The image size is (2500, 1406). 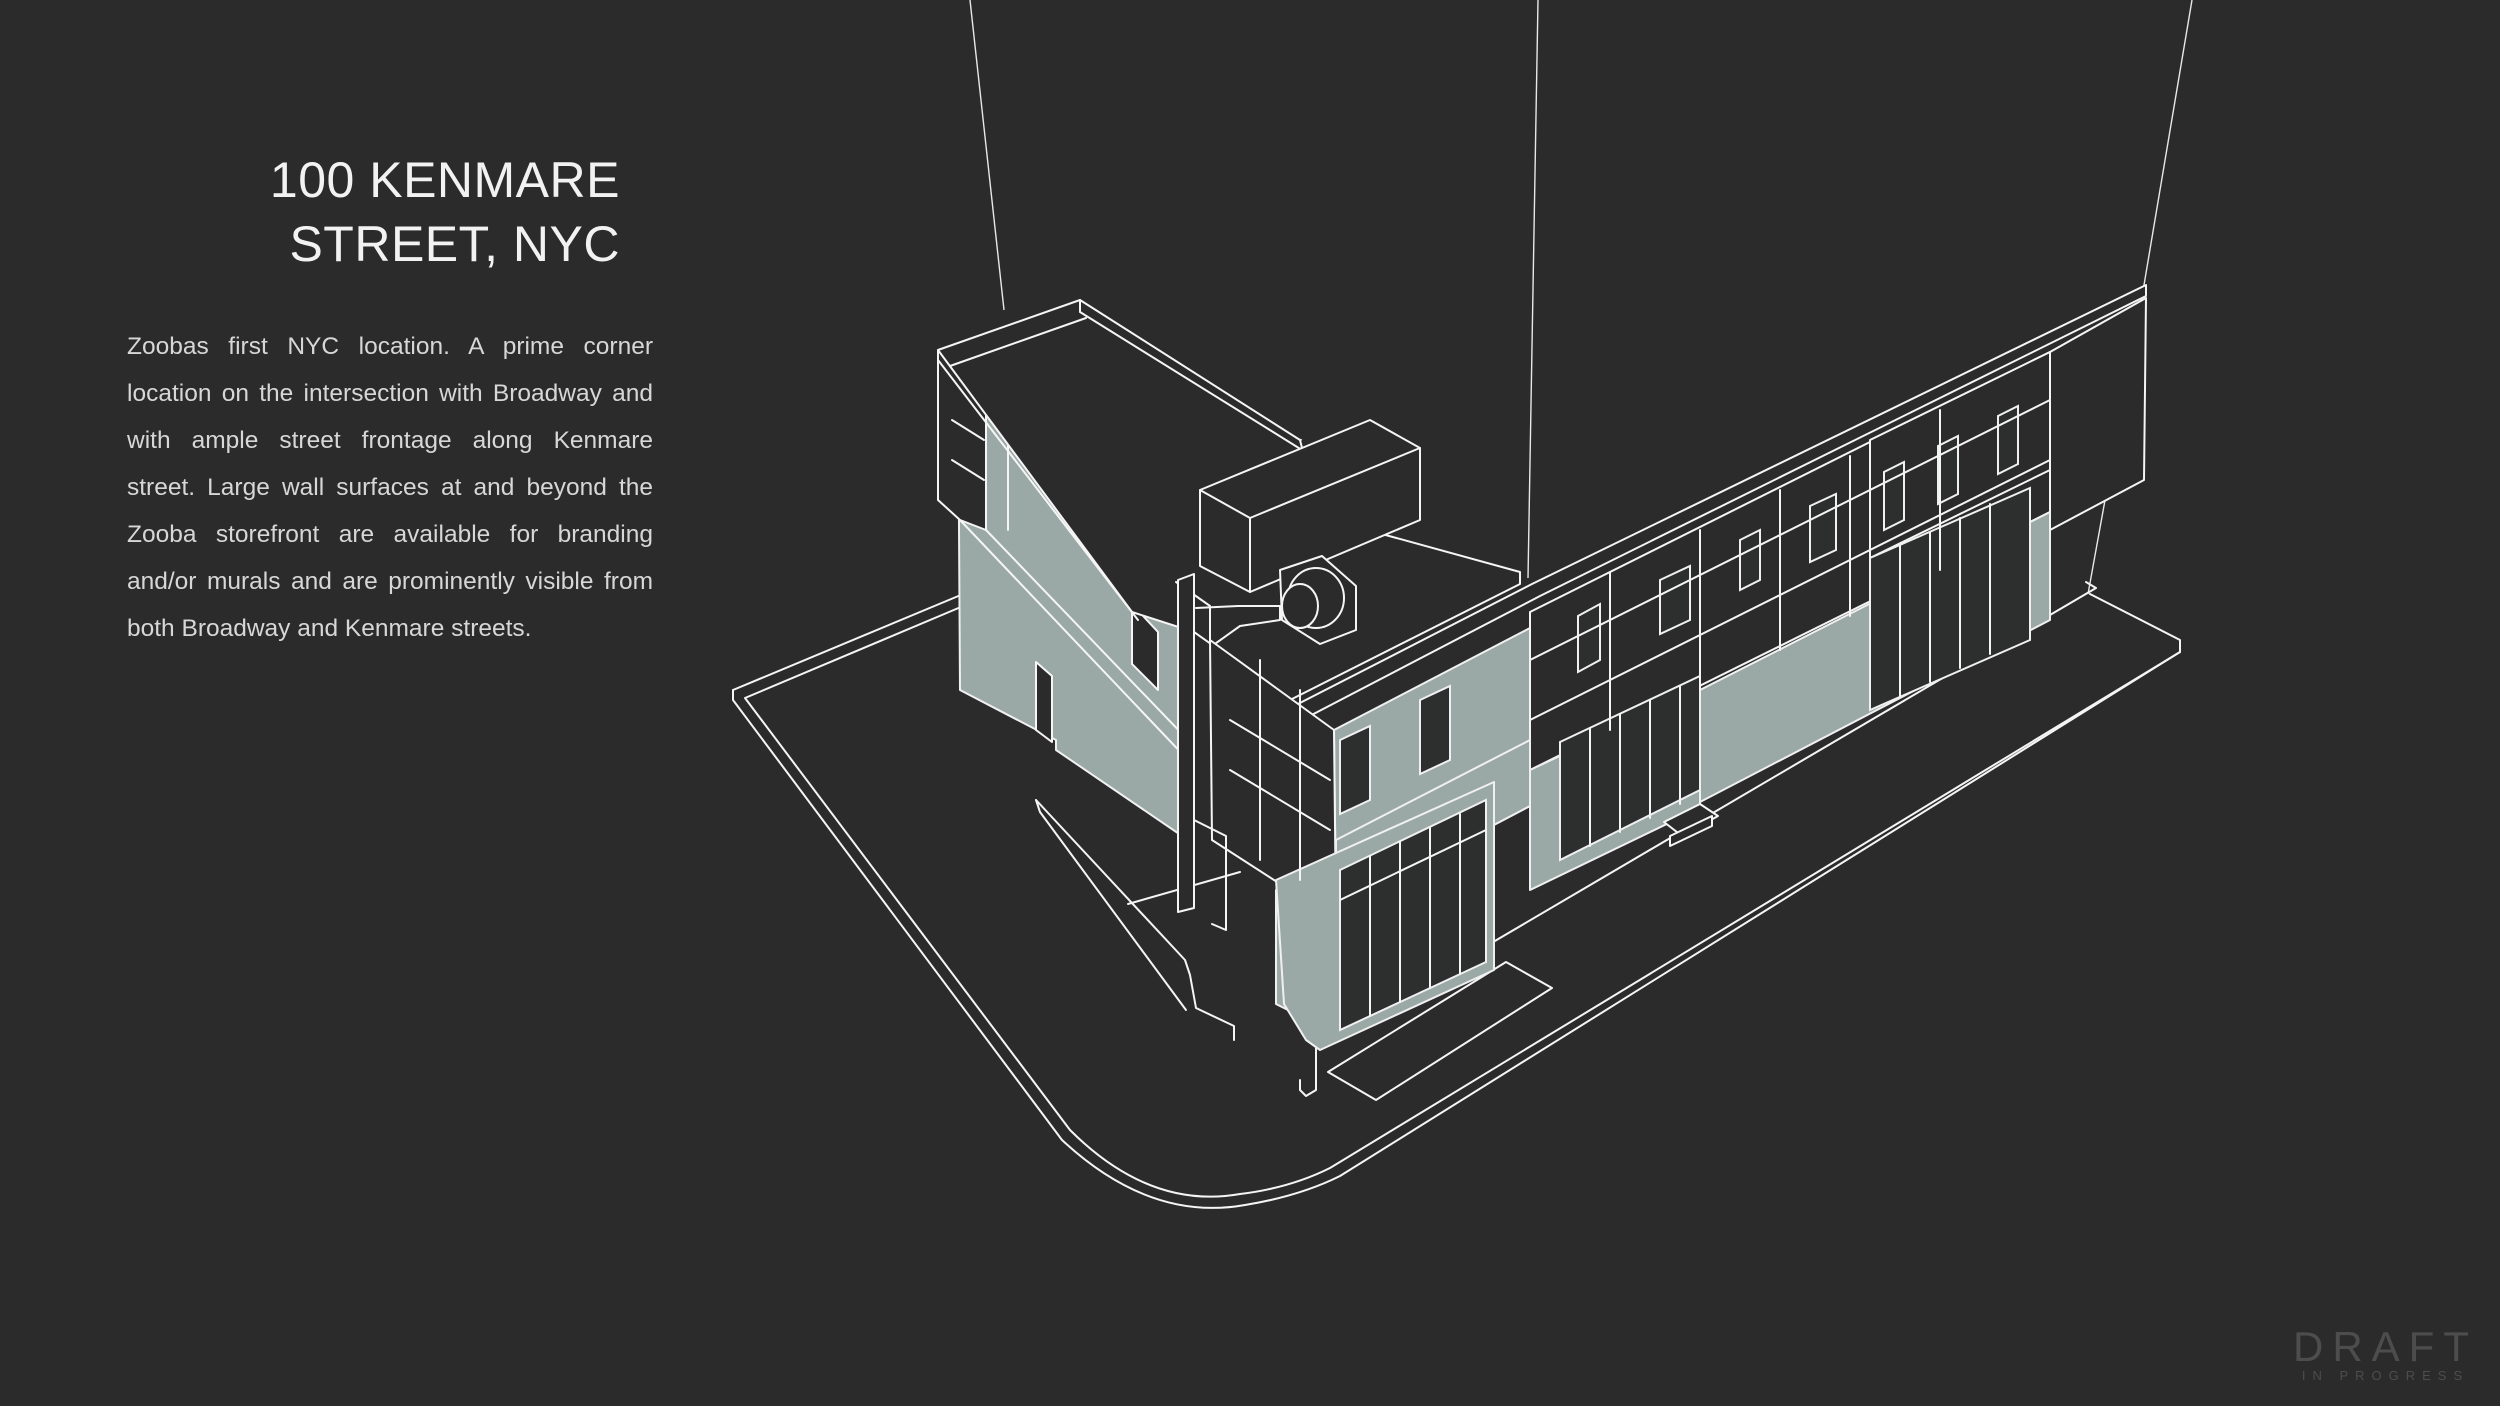 What do you see at coordinates (2385, 1346) in the screenshot?
I see `watermark-main-text: DRAFT` at bounding box center [2385, 1346].